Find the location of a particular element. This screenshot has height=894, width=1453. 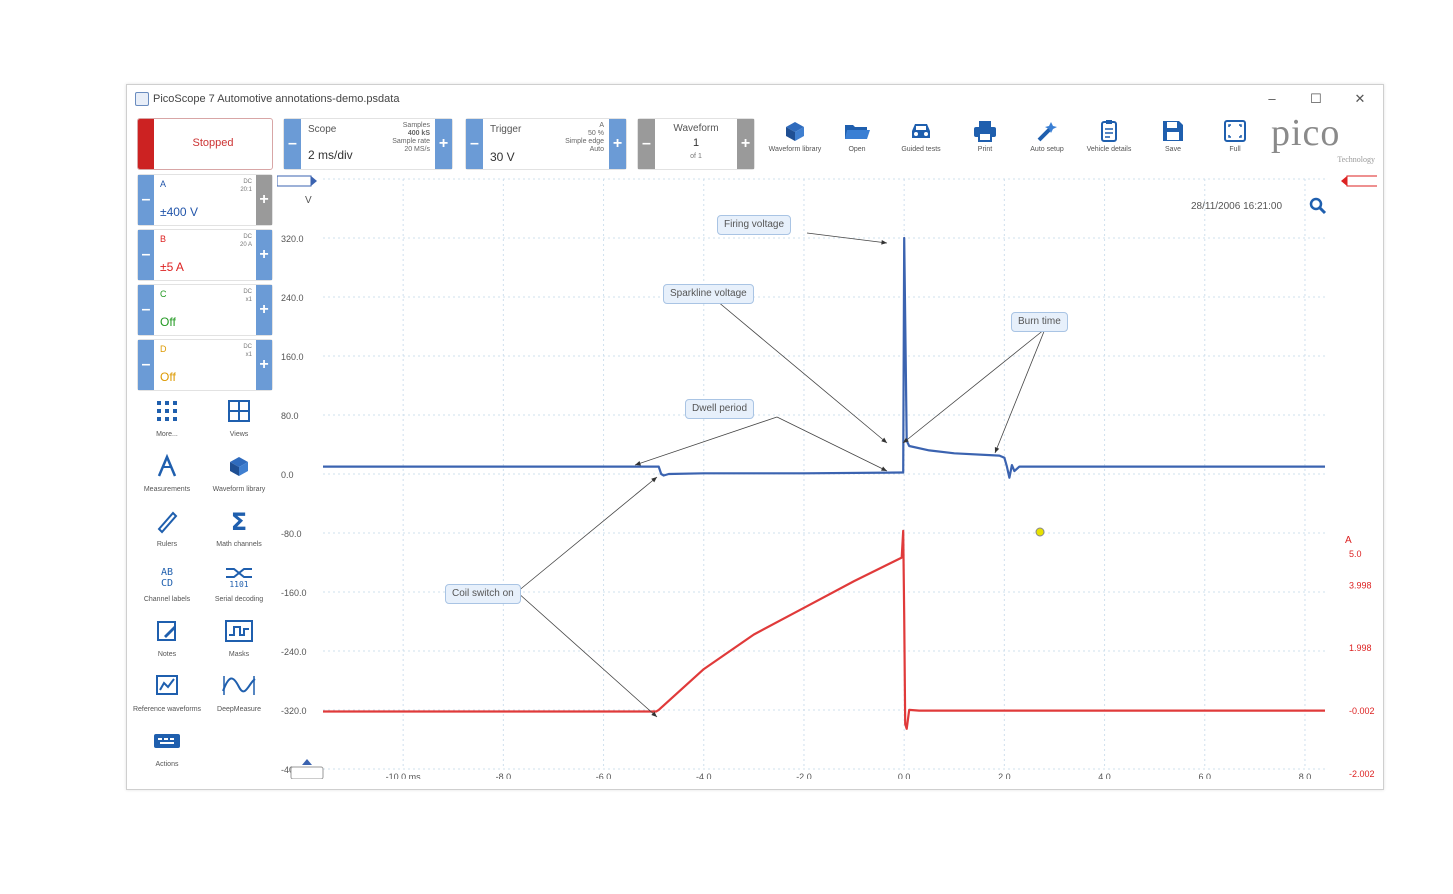

channel-a-range: ±400 V is located at coordinates (179, 212).